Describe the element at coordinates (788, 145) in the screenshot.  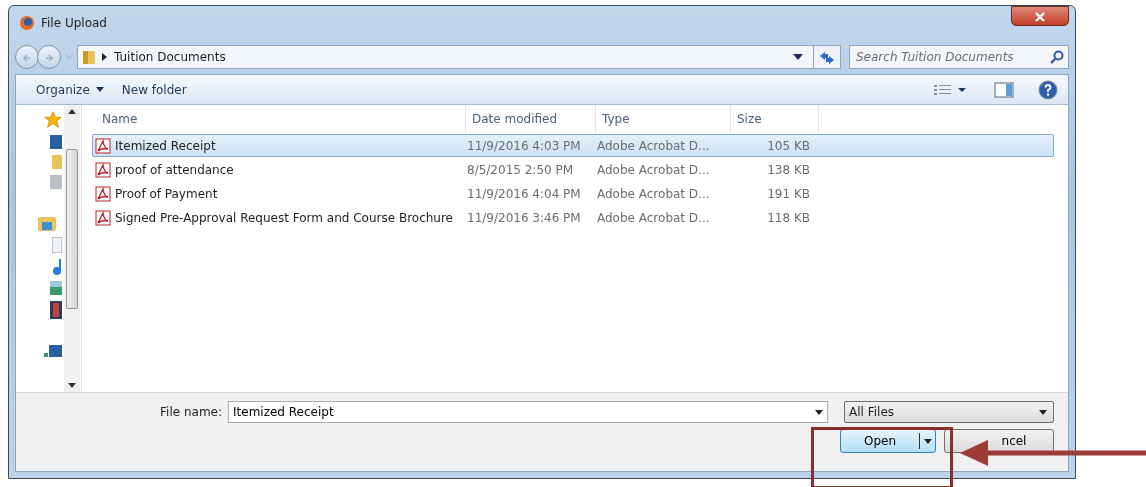
I see `file-size: 105 KB` at that location.